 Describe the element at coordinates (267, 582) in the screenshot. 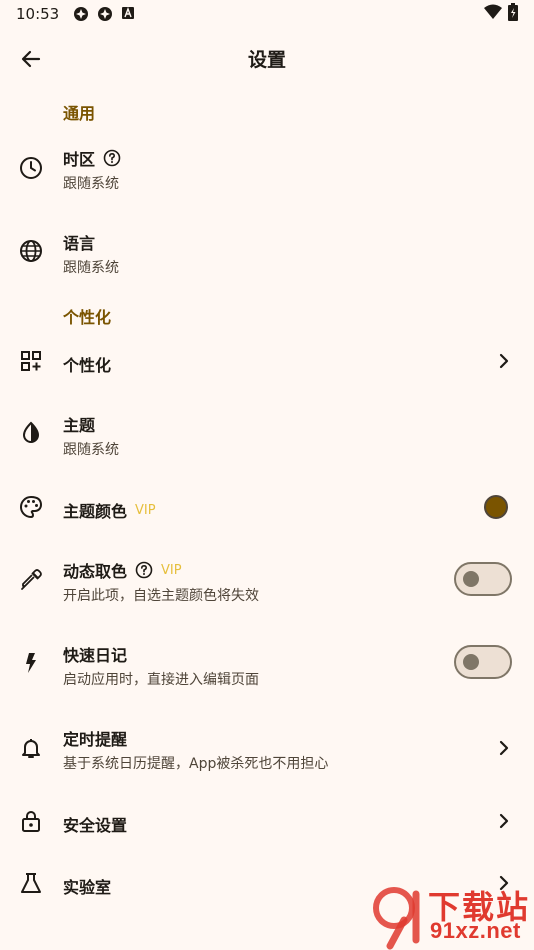

I see `settings-item-dynamic-color: 动态取色 VIP 开启此项，自选主题颜色将失效` at that location.